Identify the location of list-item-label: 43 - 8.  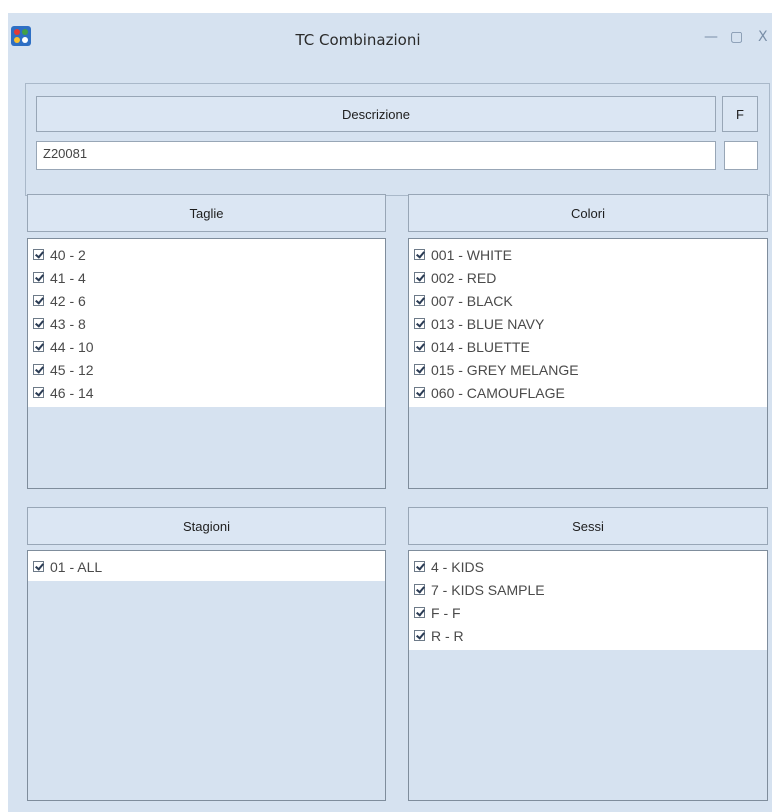
(68, 323).